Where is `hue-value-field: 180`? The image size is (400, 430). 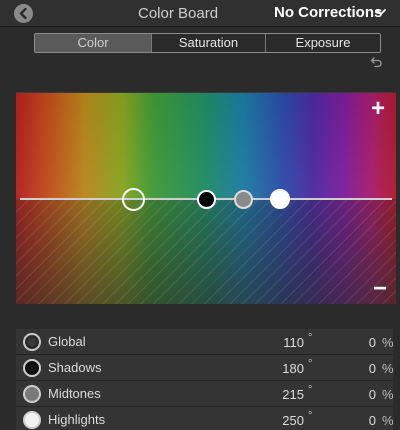
hue-value-field: 180 is located at coordinates (285, 368).